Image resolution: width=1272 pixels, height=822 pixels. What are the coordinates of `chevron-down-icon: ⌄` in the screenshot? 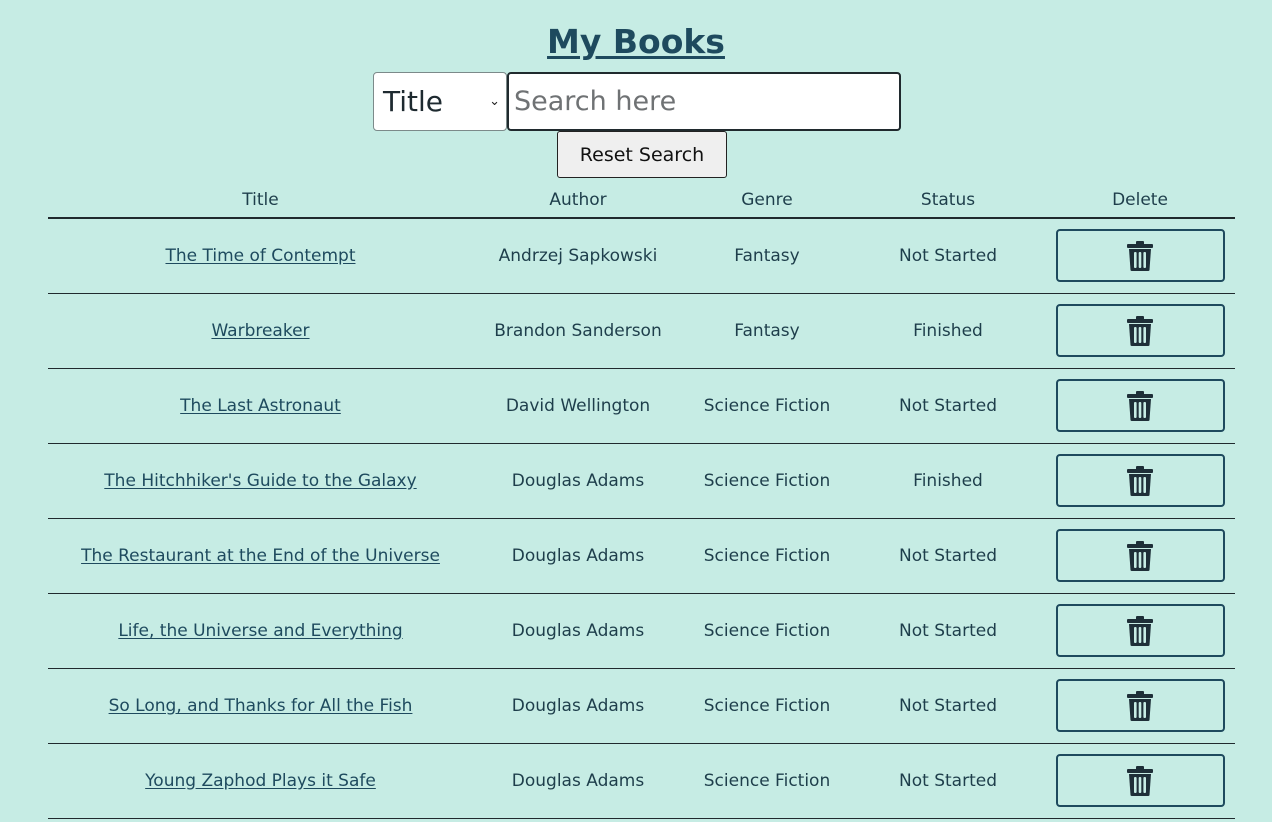 It's located at (494, 101).